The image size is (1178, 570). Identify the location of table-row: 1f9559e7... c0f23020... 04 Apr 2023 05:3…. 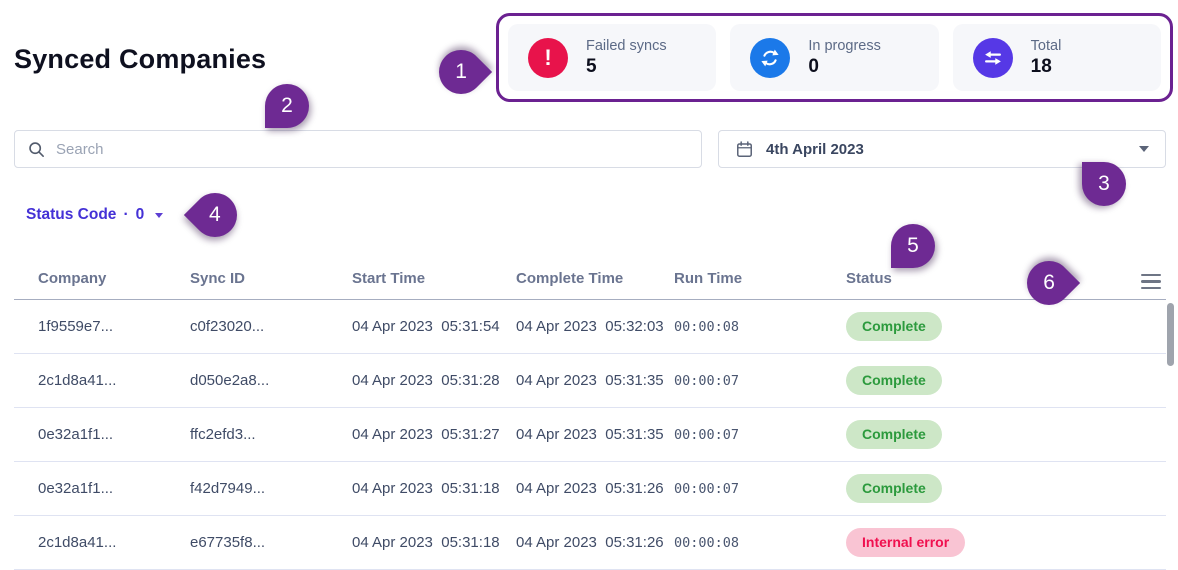
(590, 327).